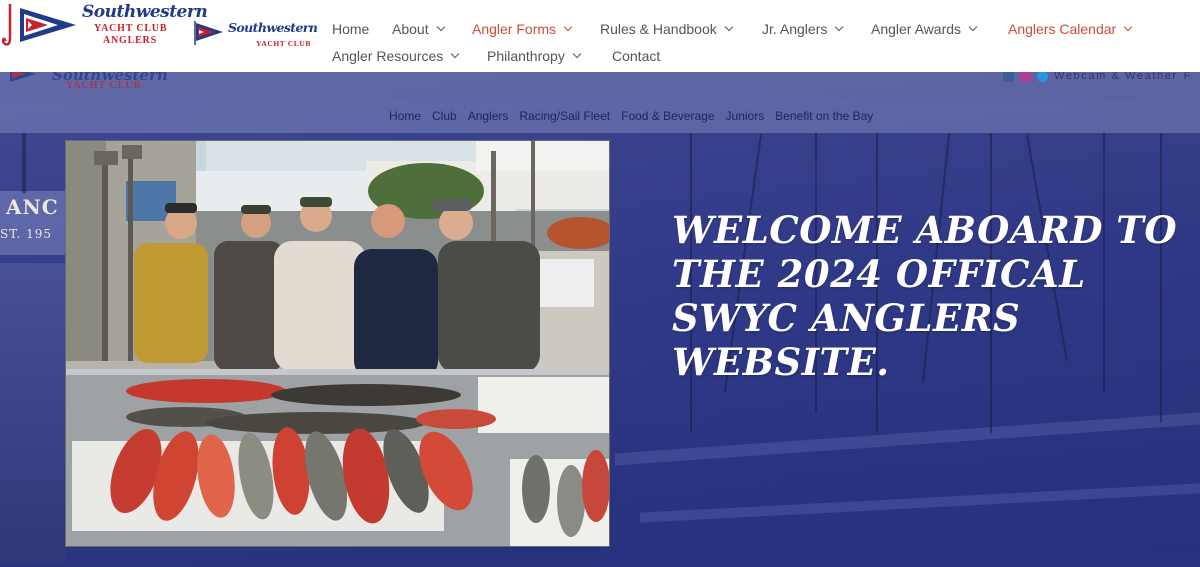 Image resolution: width=1200 pixels, height=567 pixels. Describe the element at coordinates (273, 27) in the screenshot. I see `yacht-club-logo-name: Southwestern` at that location.